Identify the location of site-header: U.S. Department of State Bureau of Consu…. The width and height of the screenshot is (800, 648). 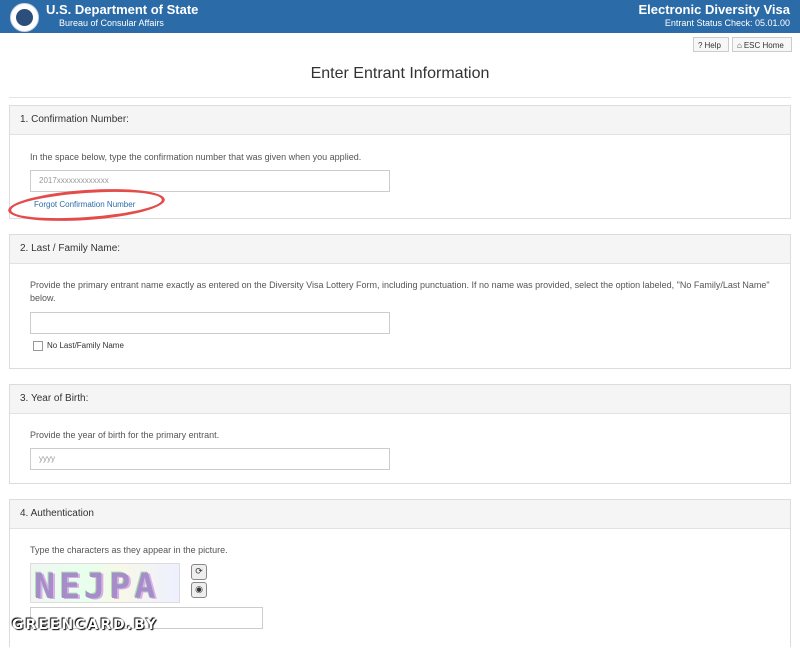
(400, 16).